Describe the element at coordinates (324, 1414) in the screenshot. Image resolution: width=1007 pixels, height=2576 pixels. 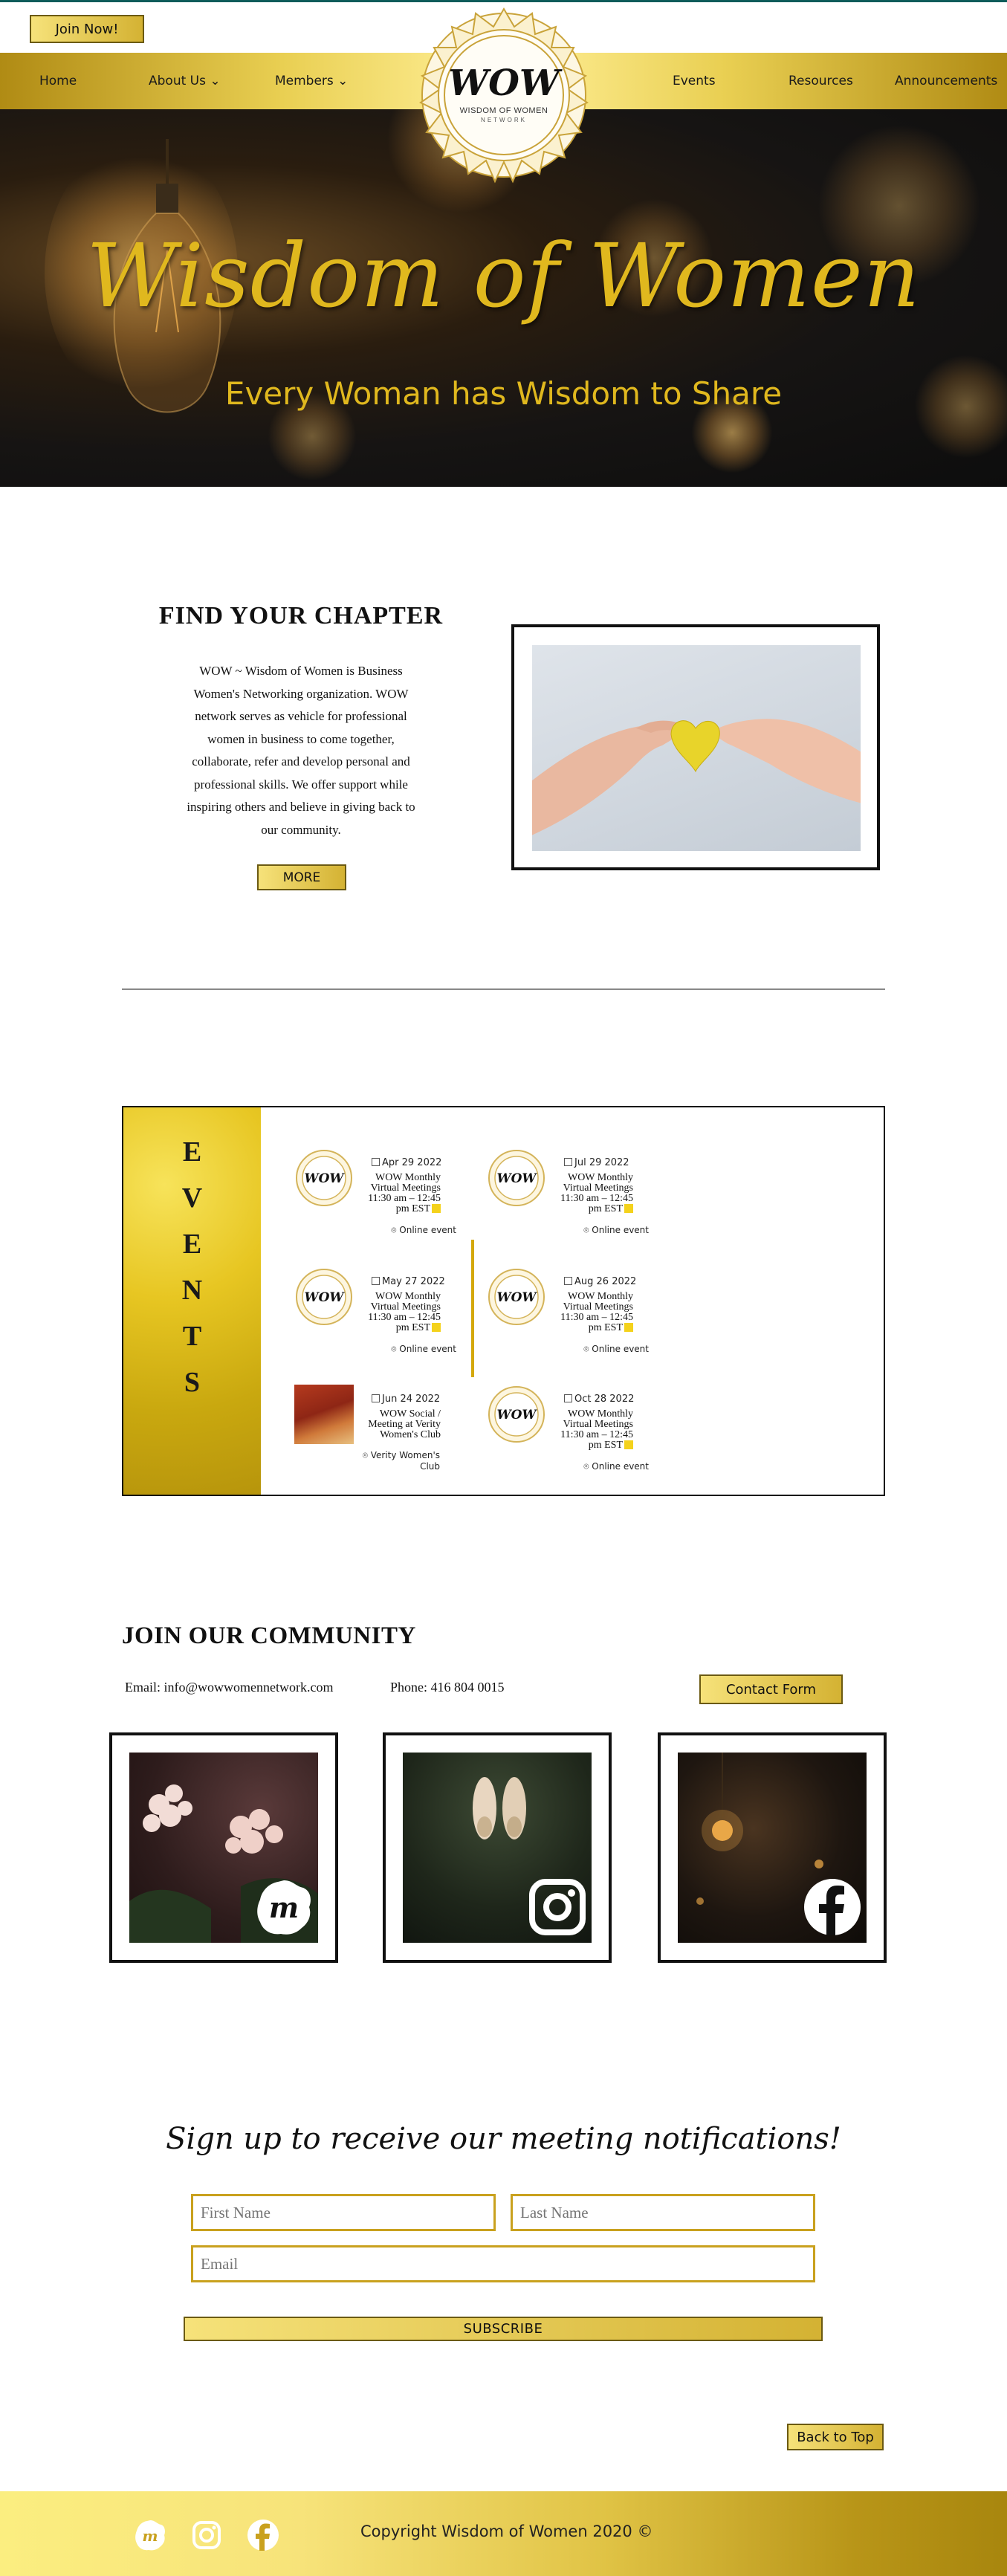
I see `event-photo-thumbnail` at that location.